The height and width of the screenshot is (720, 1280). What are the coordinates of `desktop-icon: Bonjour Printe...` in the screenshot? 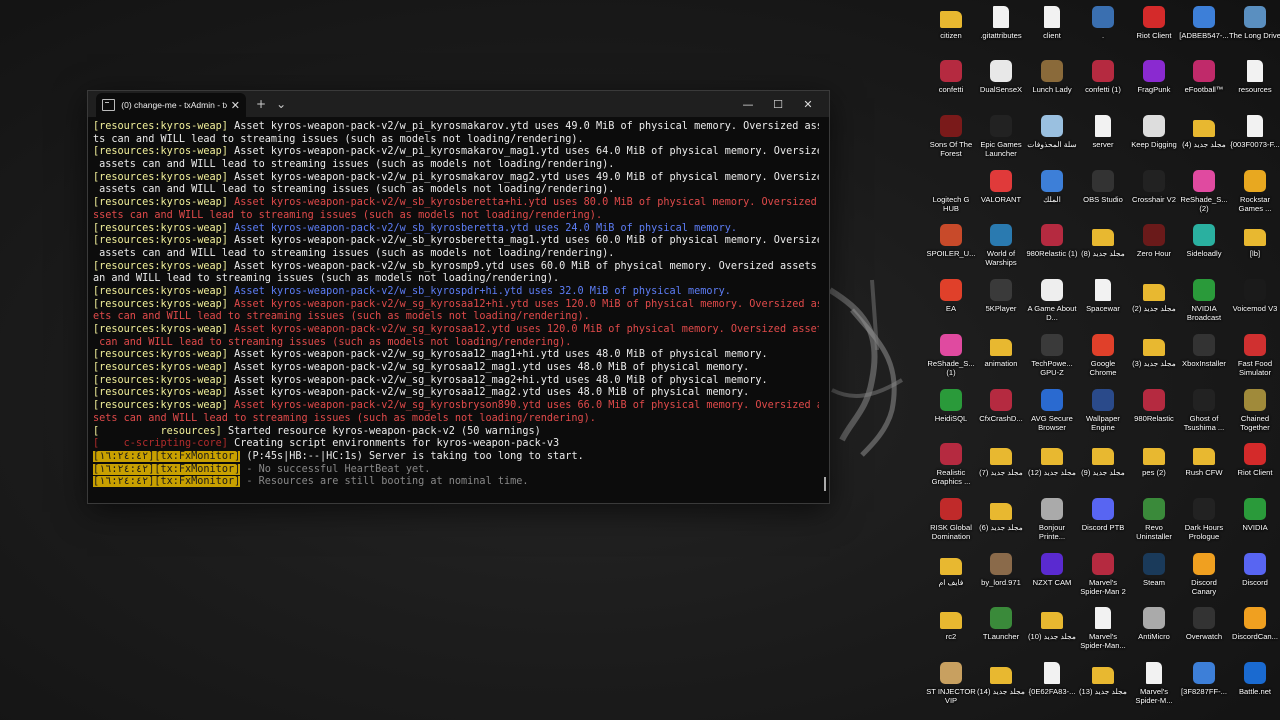 It's located at (1052, 519).